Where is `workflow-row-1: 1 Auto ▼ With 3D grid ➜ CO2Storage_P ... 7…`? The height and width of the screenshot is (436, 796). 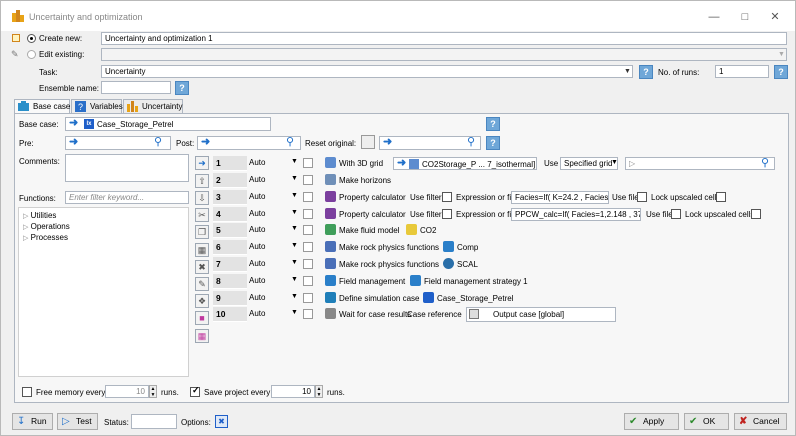
workflow-row-1: 1 Auto ▼ With 3D grid ➜ CO2Storage_P ... 7… is located at coordinates (498, 163).